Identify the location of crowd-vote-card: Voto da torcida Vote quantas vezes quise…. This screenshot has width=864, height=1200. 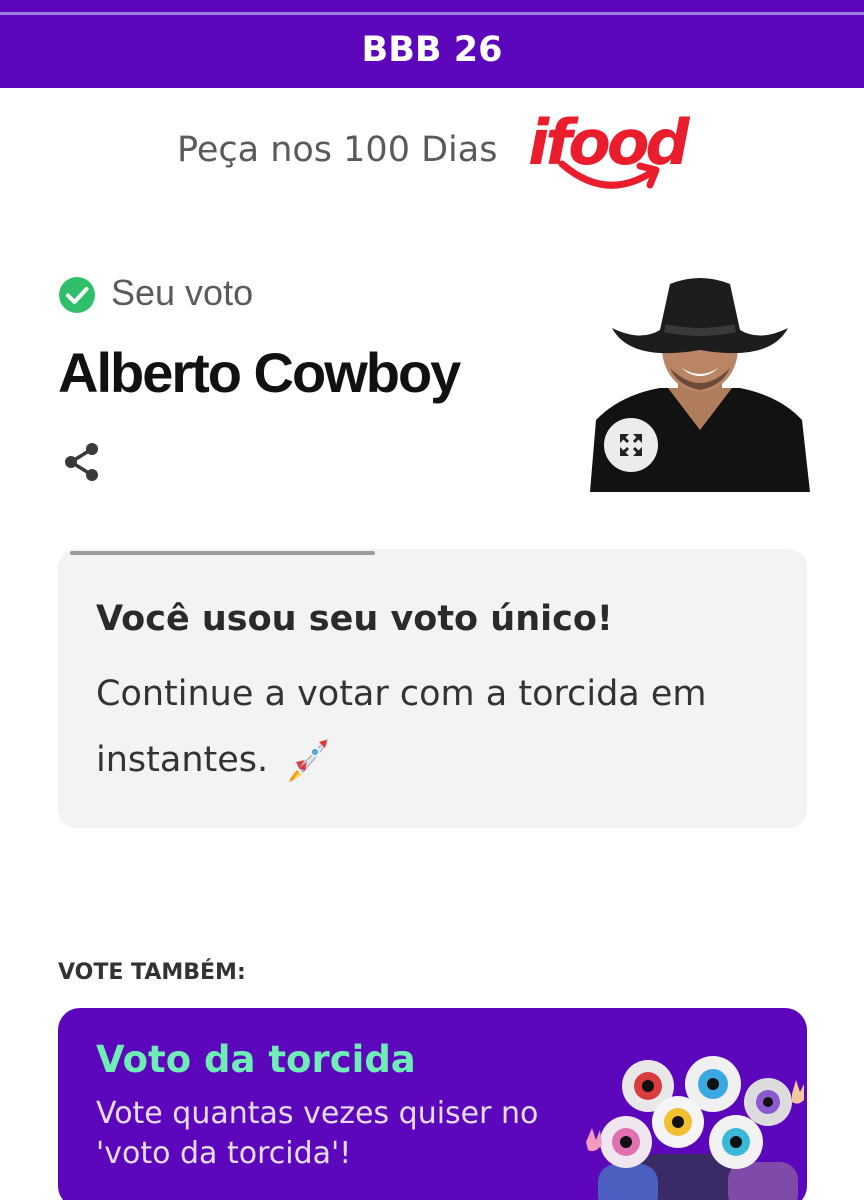
(432, 1104).